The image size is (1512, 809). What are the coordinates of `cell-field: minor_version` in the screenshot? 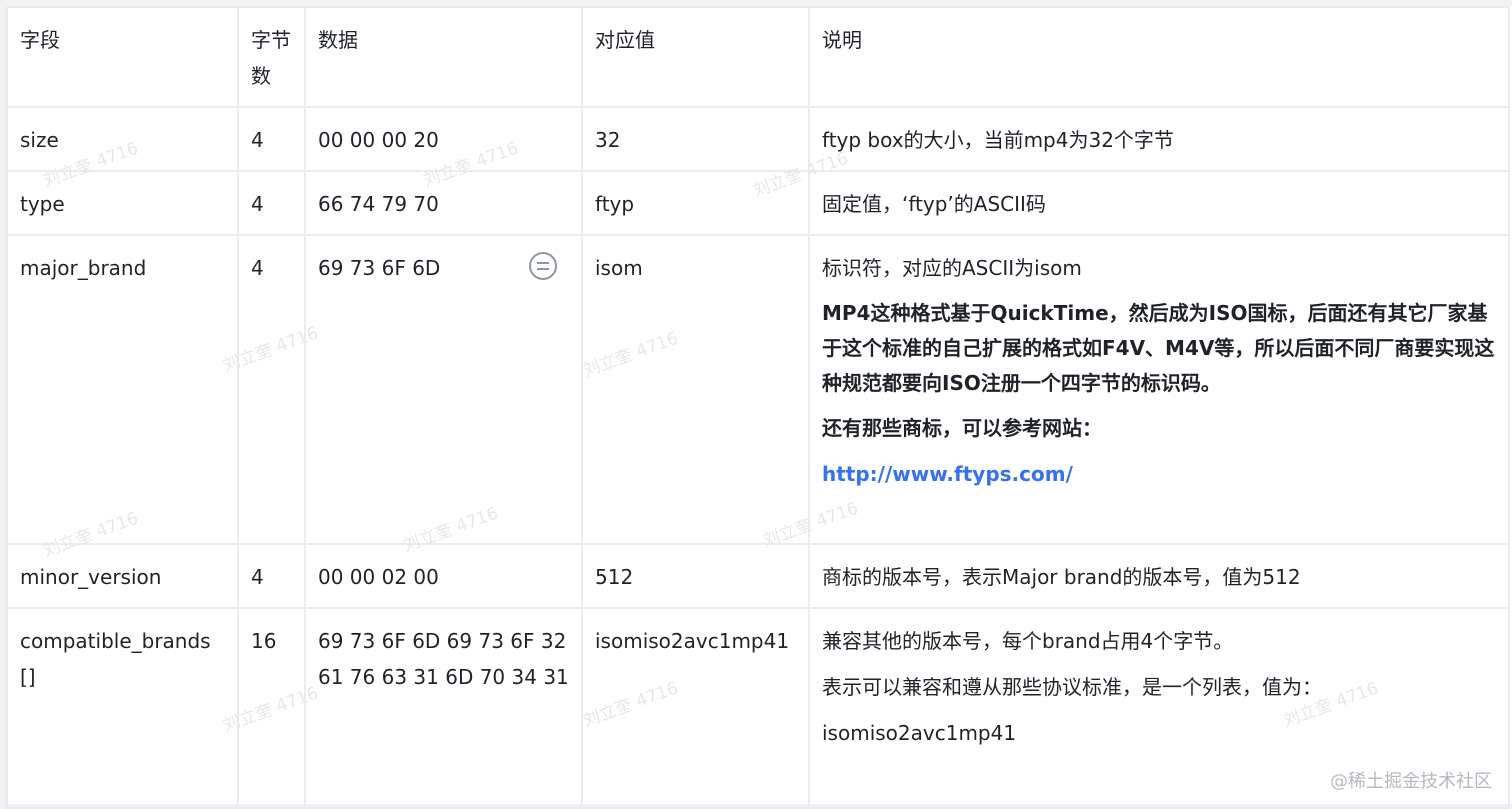 It's located at (122, 576).